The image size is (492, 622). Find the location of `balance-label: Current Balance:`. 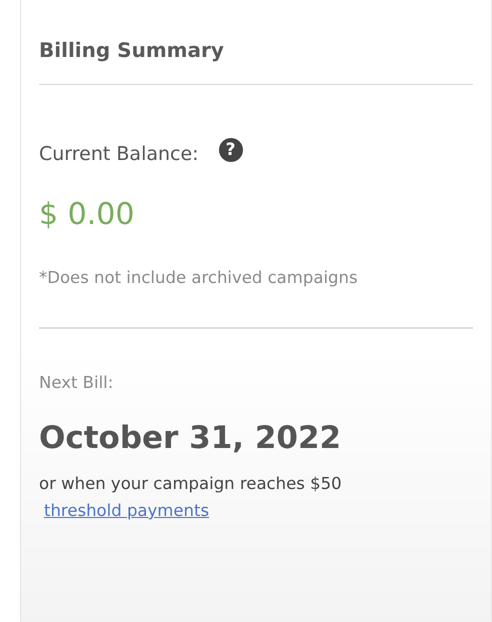

balance-label: Current Balance: is located at coordinates (119, 154).